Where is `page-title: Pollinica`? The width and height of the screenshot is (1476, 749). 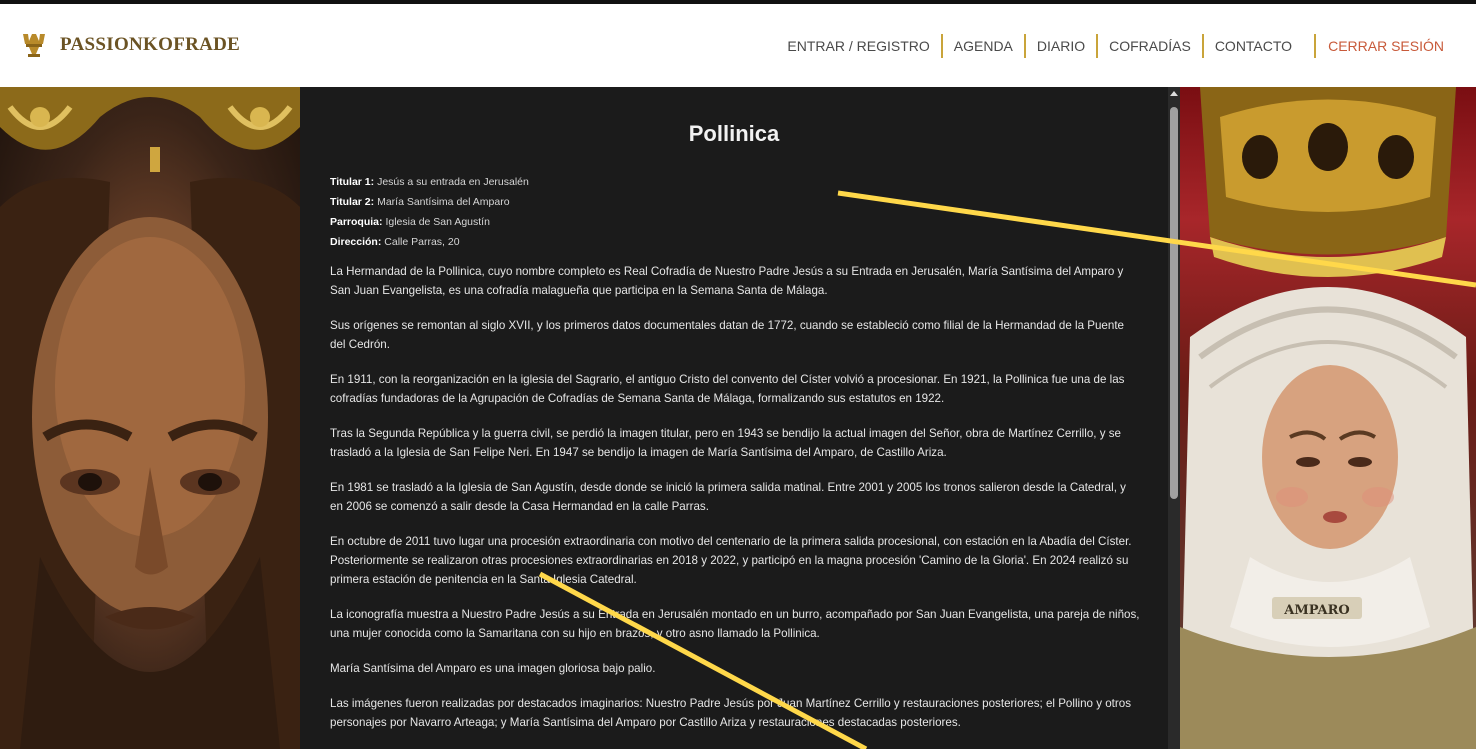 page-title: Pollinica is located at coordinates (734, 133).